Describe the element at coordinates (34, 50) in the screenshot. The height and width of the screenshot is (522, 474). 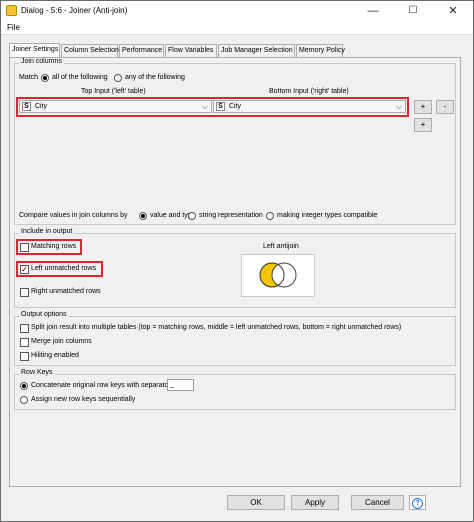
I see `tab-joiner-settings: Joiner Settings` at that location.